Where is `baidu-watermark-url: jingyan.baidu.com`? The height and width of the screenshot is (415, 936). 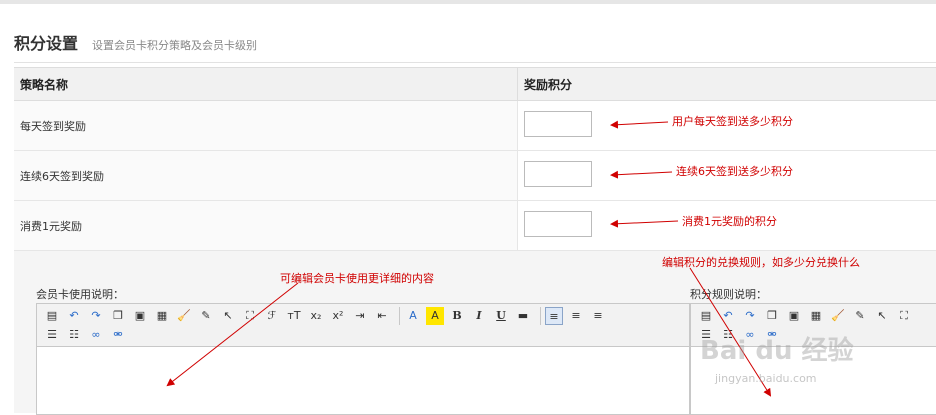 baidu-watermark-url: jingyan.baidu.com is located at coordinates (766, 378).